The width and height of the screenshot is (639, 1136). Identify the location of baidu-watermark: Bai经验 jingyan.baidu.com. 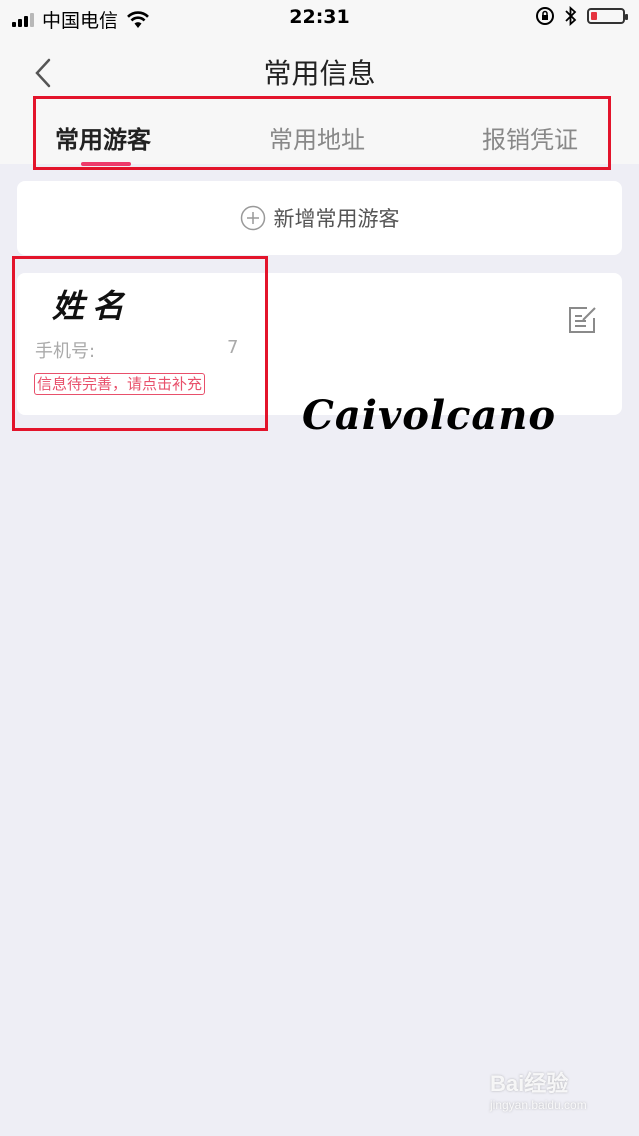
(555, 1096).